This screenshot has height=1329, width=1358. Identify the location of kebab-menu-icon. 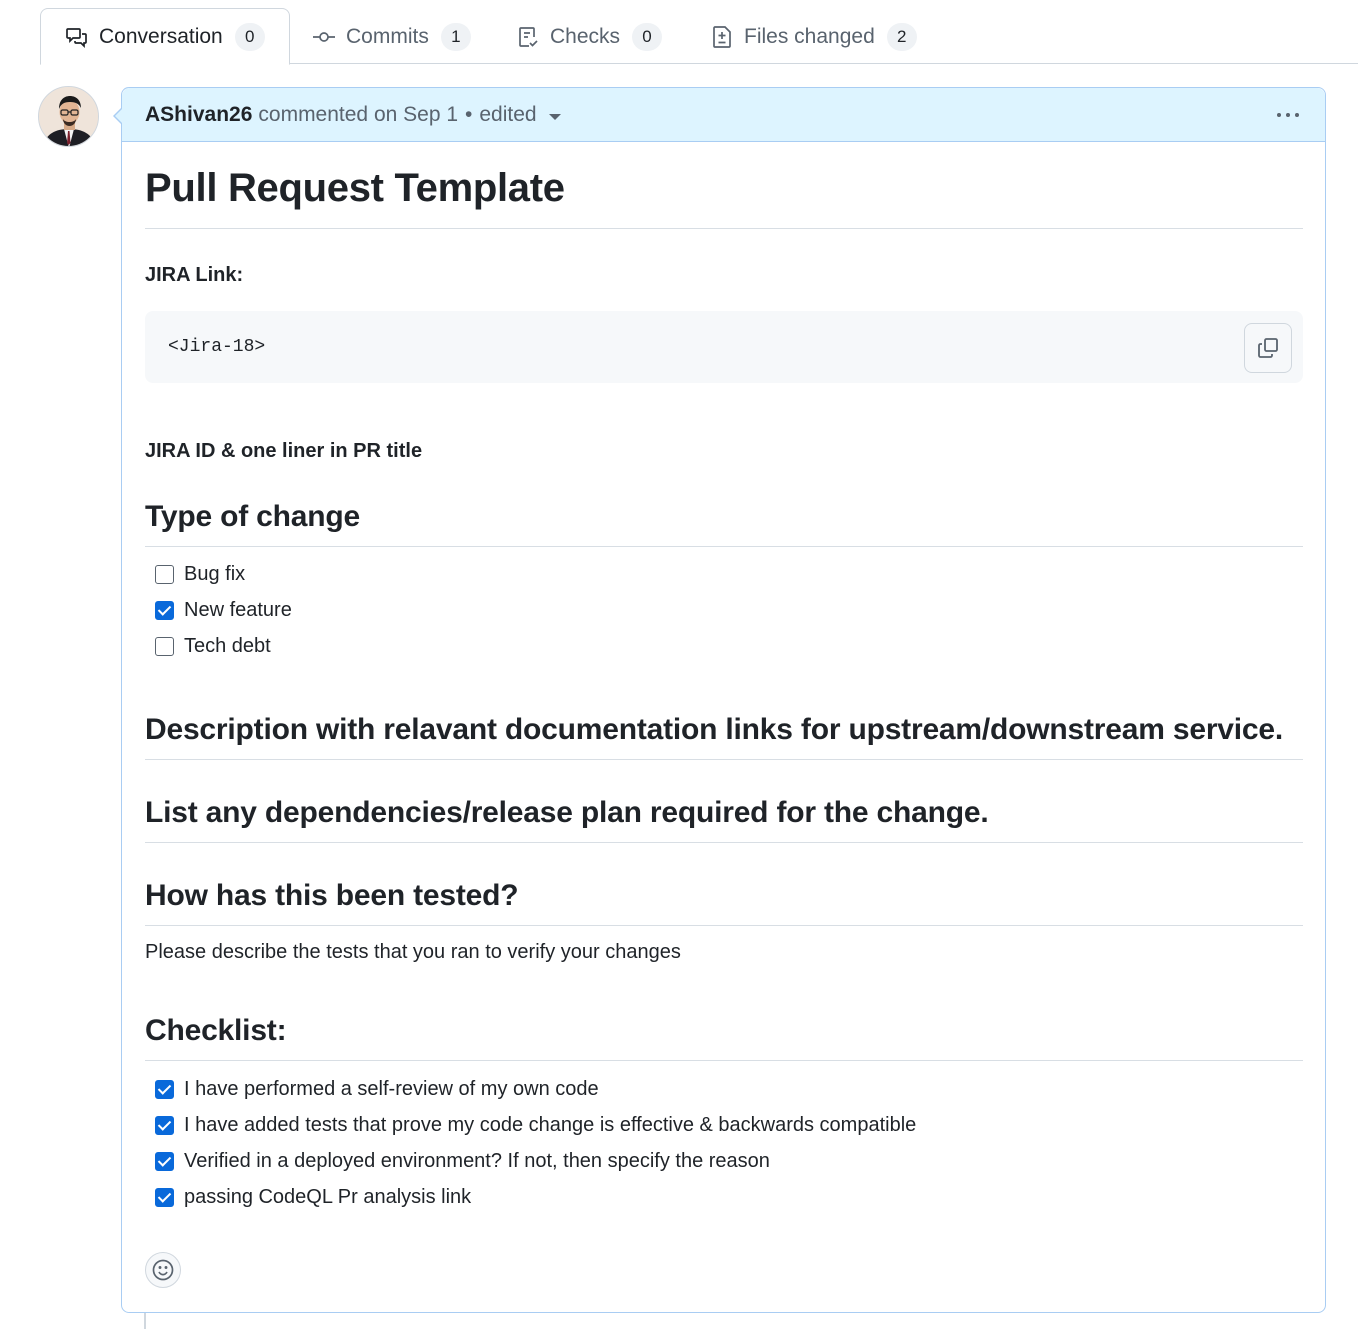
(1288, 115).